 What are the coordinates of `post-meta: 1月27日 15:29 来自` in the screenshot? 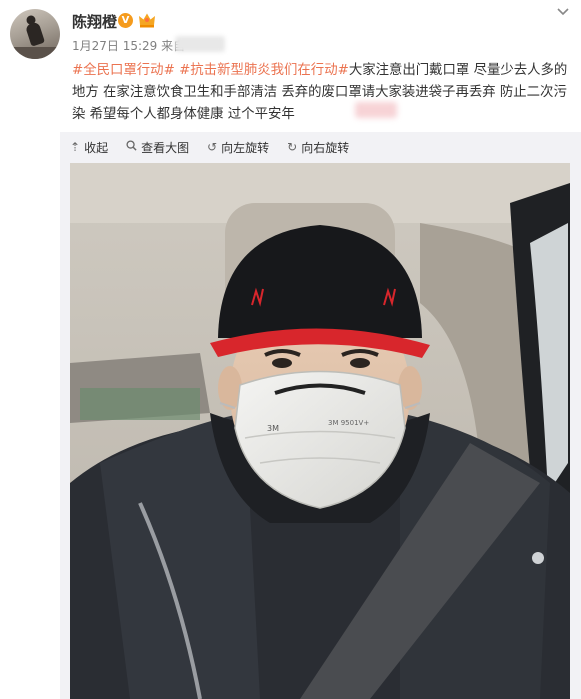 It's located at (128, 45).